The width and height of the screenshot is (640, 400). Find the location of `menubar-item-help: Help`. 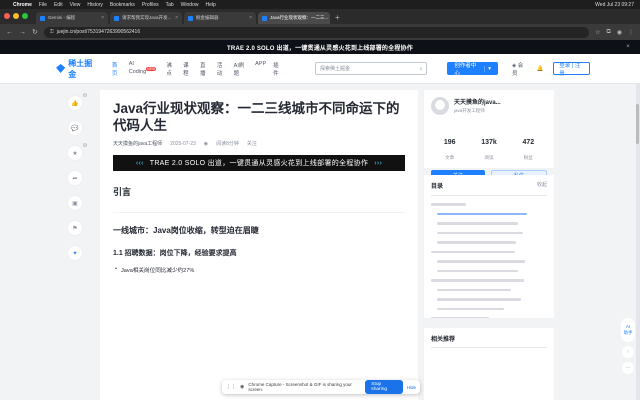

menubar-item-help: Help is located at coordinates (210, 5).